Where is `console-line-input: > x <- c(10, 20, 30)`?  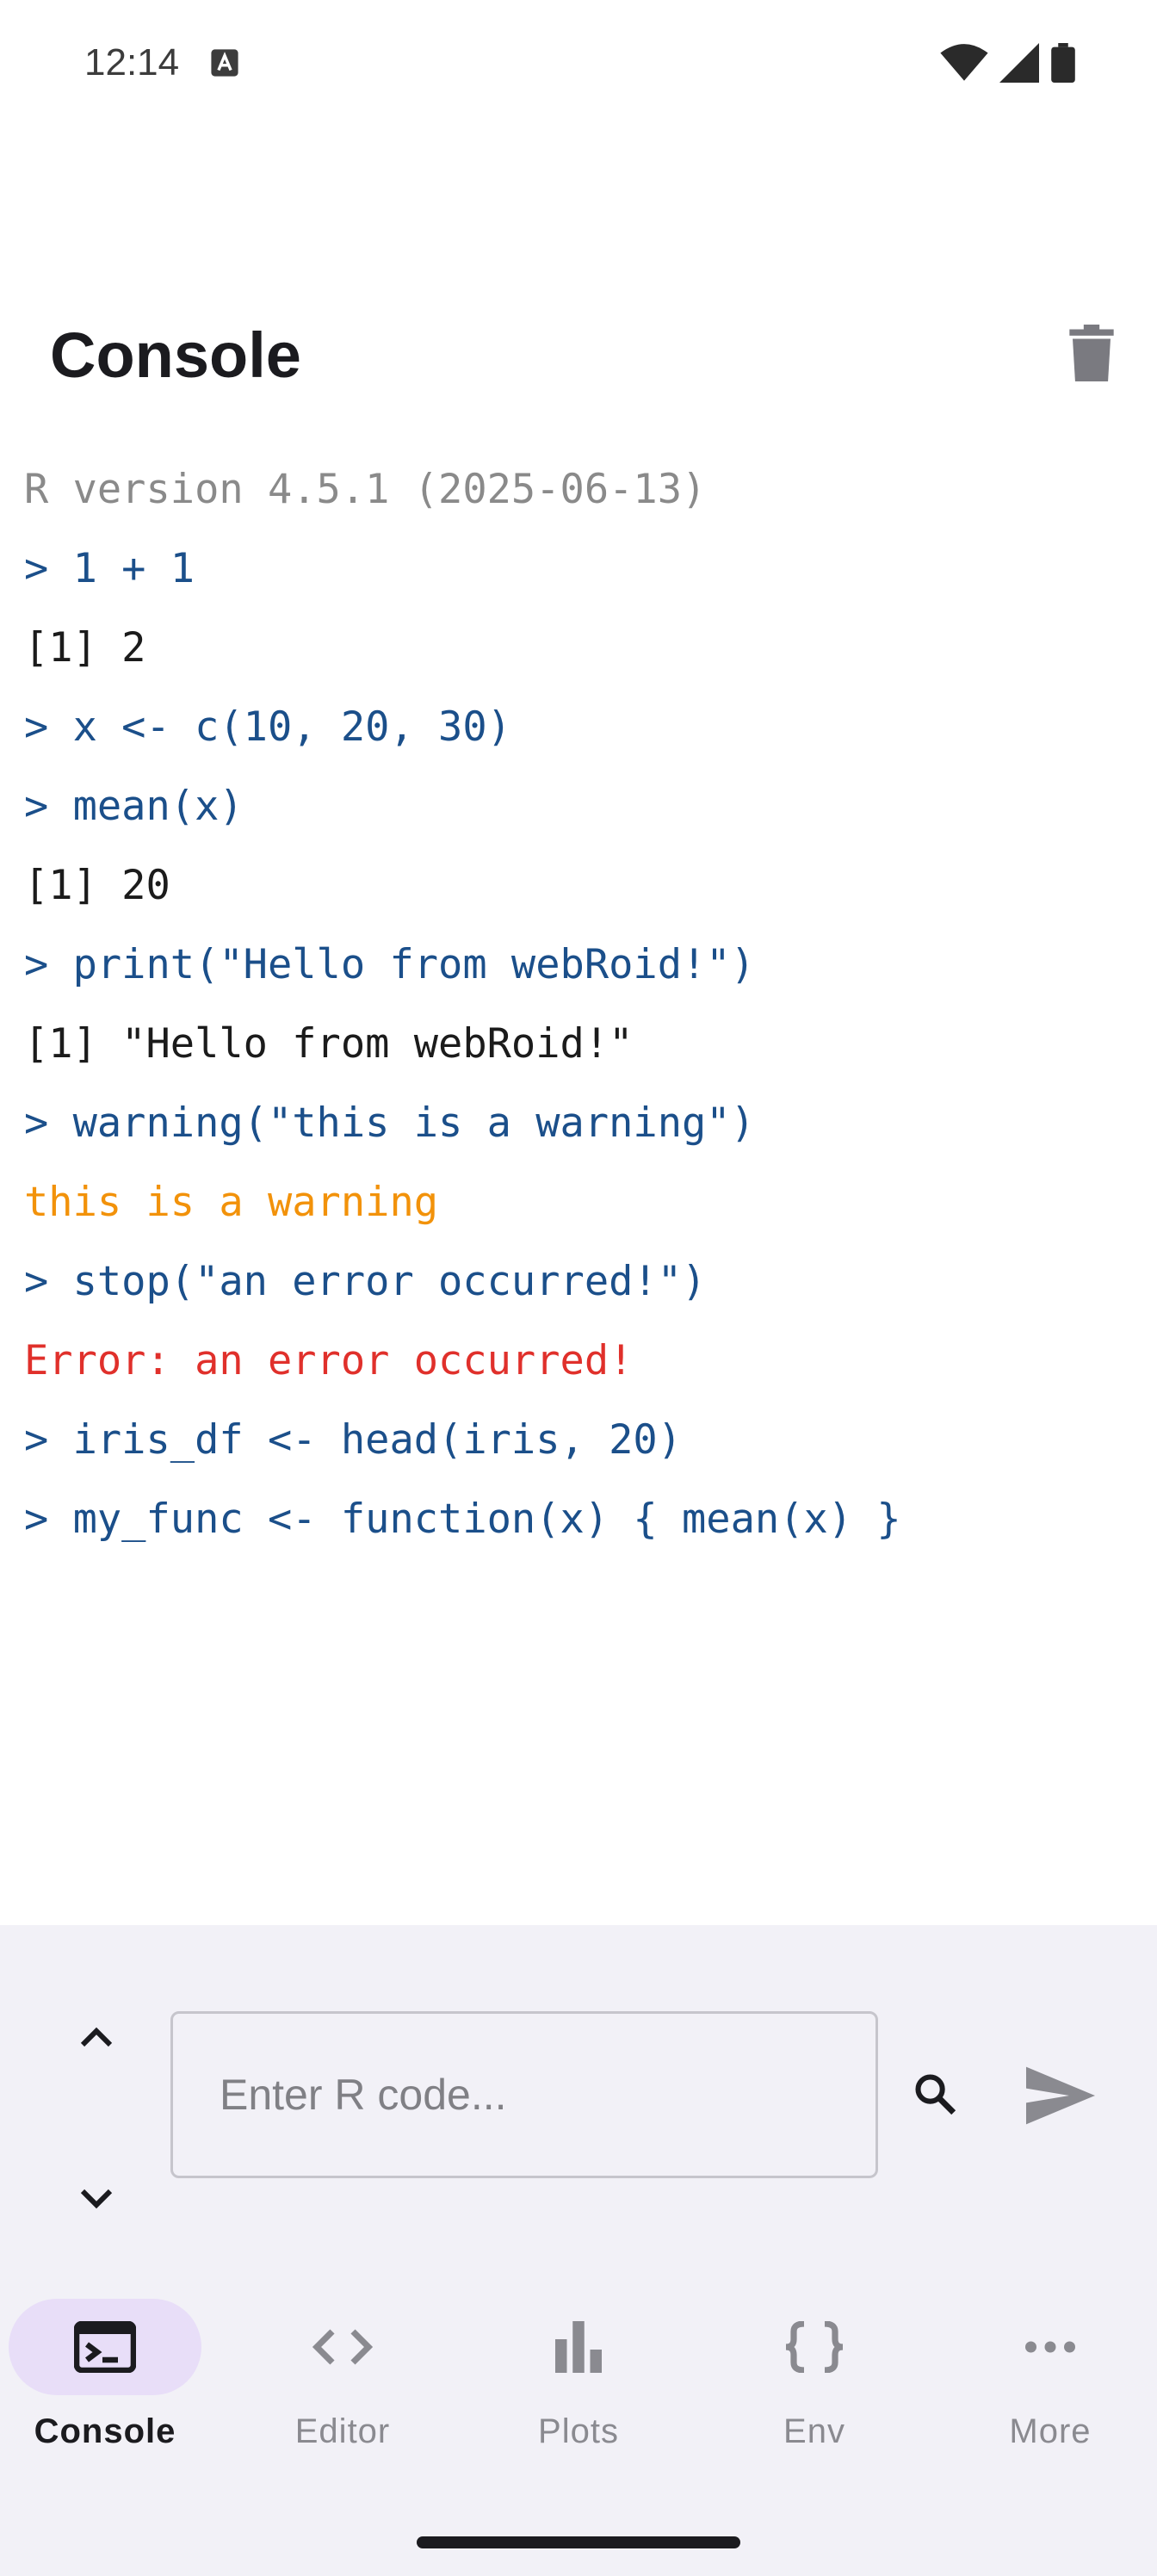 console-line-input: > x <- c(10, 20, 30) is located at coordinates (268, 727).